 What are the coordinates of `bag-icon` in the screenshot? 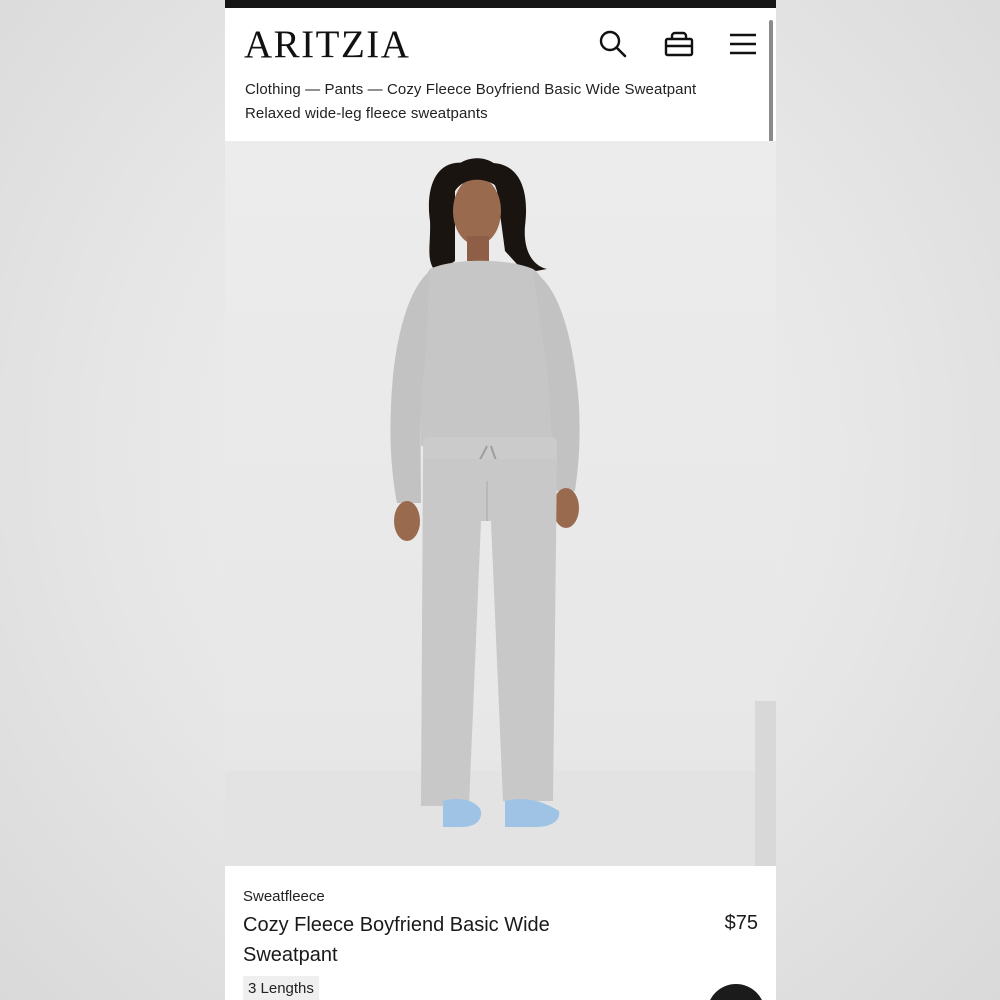 It's located at (679, 44).